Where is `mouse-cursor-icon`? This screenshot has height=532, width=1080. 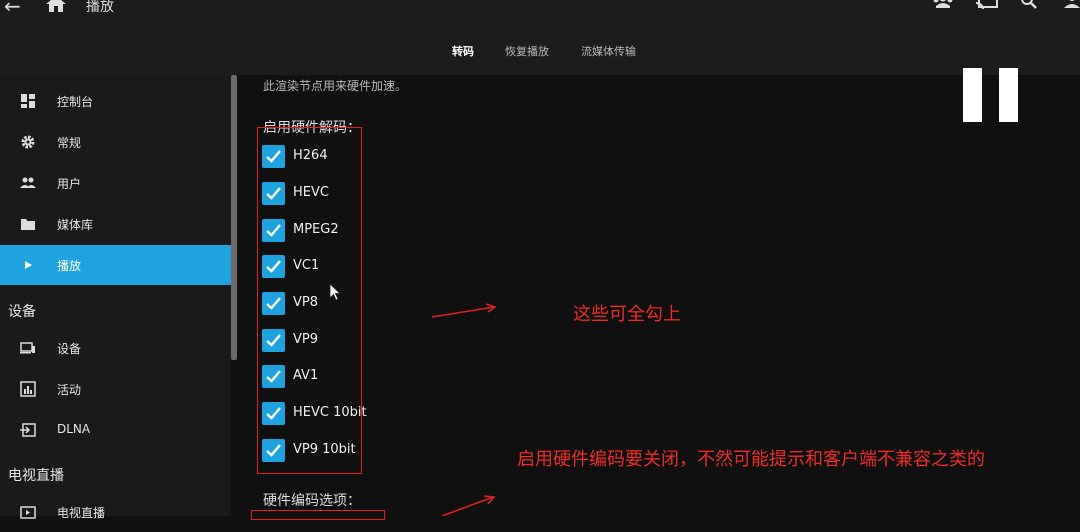
mouse-cursor-icon is located at coordinates (335, 292).